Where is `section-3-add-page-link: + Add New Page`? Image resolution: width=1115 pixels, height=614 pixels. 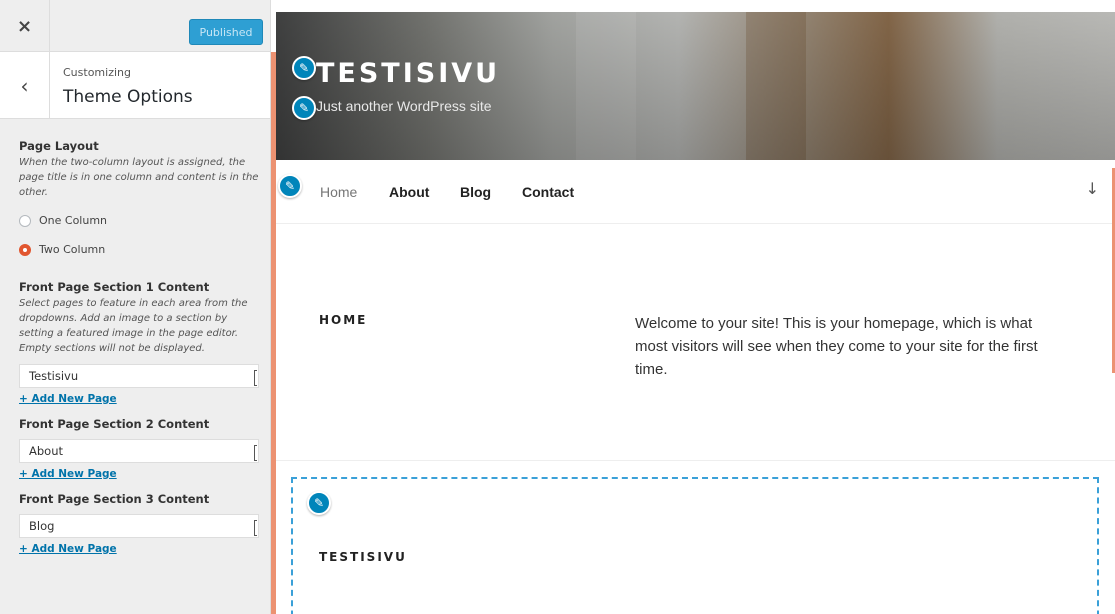 section-3-add-page-link: + Add New Page is located at coordinates (139, 549).